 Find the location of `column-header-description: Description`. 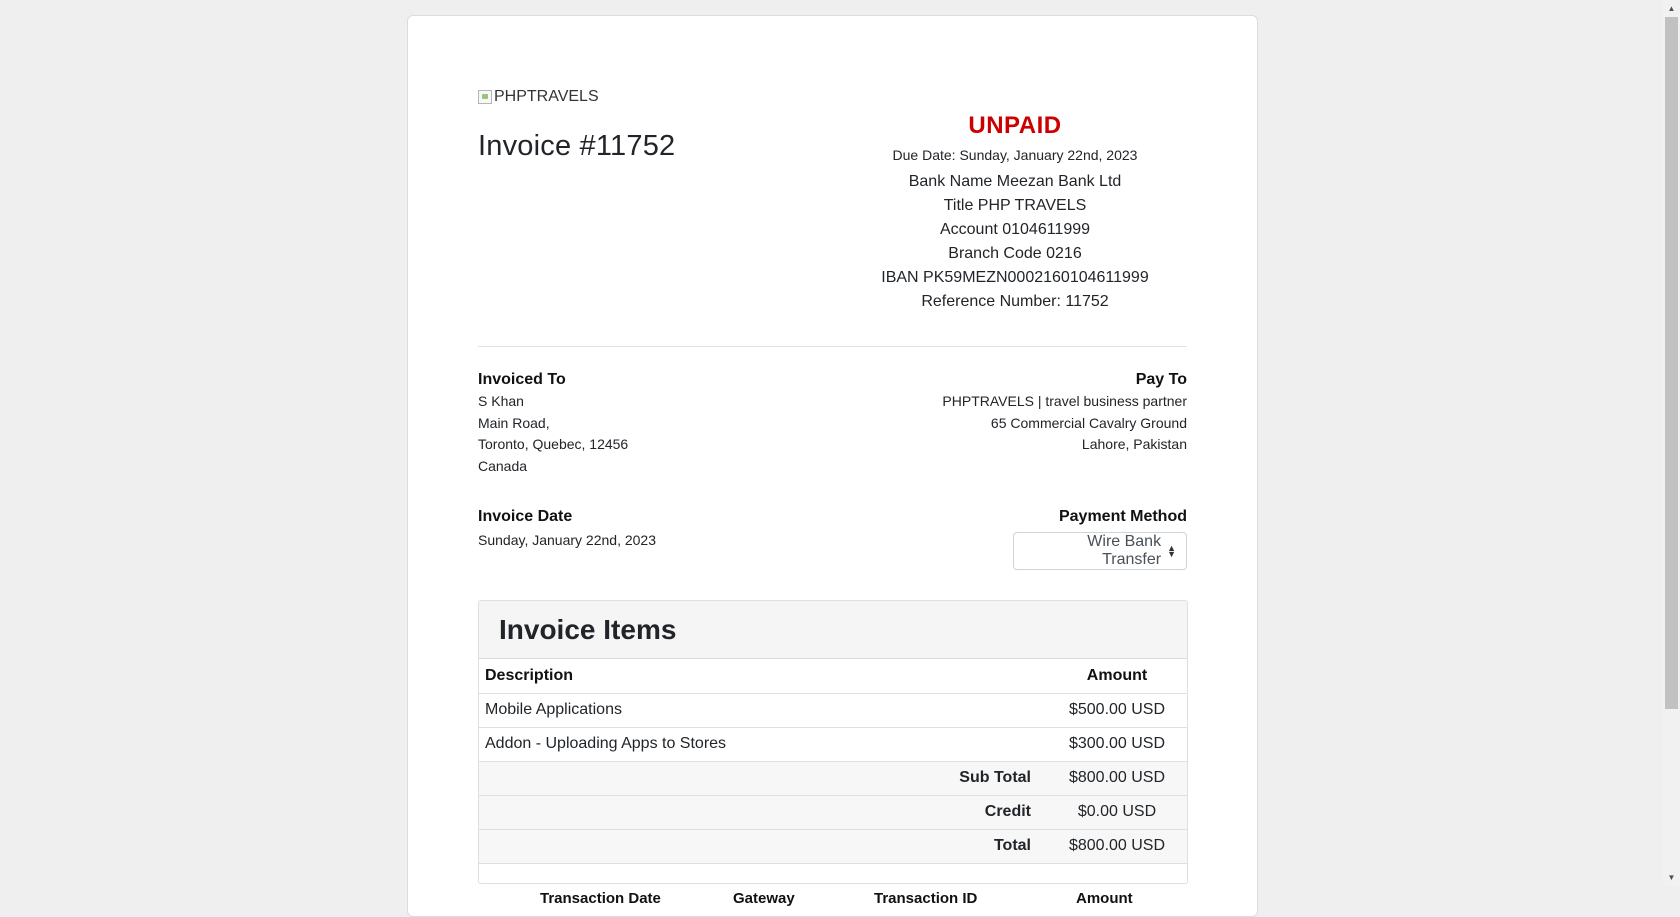

column-header-description: Description is located at coordinates (763, 676).